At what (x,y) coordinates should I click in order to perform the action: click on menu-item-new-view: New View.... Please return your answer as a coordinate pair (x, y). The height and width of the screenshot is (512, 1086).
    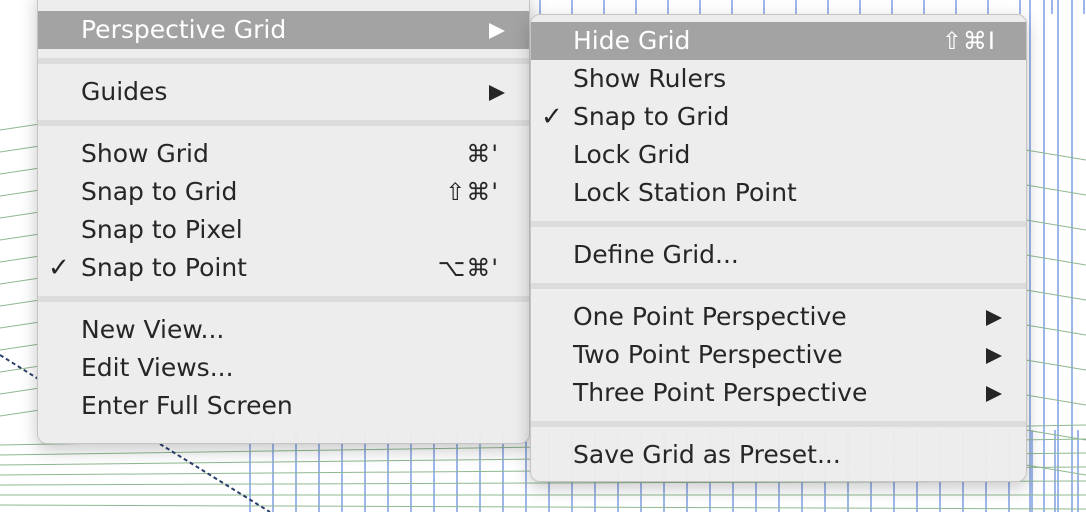
    Looking at the image, I should click on (283, 330).